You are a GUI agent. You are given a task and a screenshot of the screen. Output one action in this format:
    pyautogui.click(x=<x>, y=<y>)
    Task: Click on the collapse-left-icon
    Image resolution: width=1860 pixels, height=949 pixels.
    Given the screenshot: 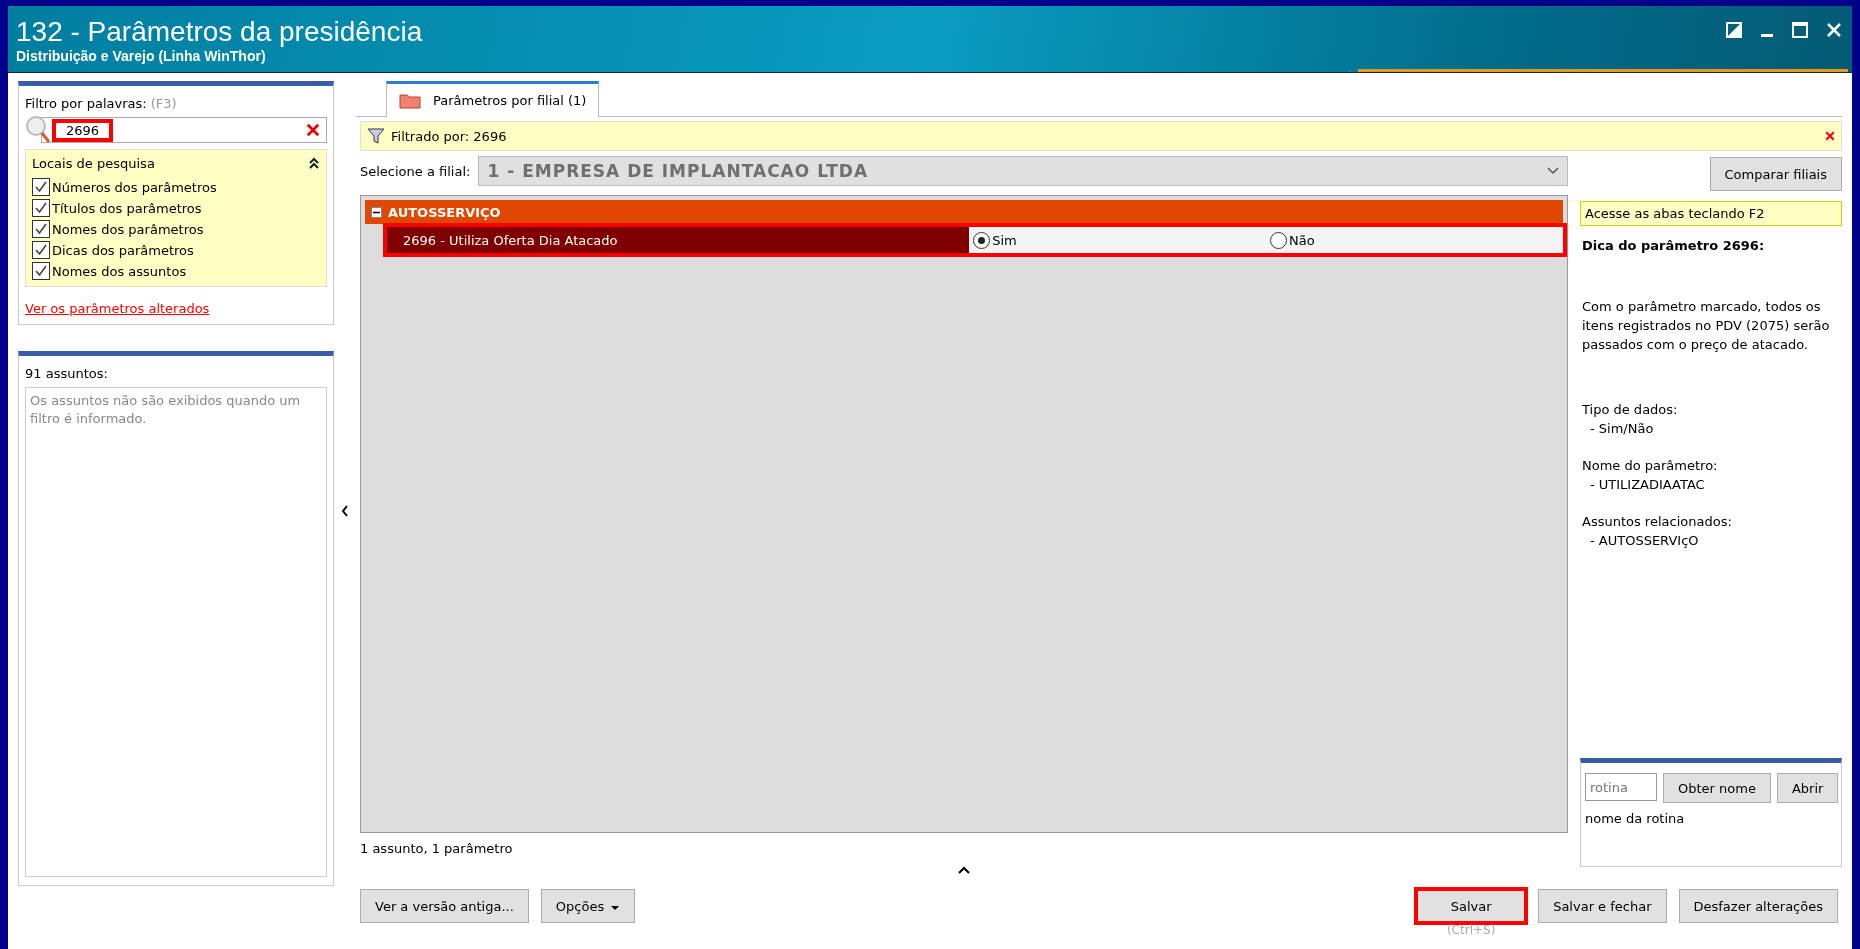 What is the action you would take?
    pyautogui.click(x=345, y=511)
    